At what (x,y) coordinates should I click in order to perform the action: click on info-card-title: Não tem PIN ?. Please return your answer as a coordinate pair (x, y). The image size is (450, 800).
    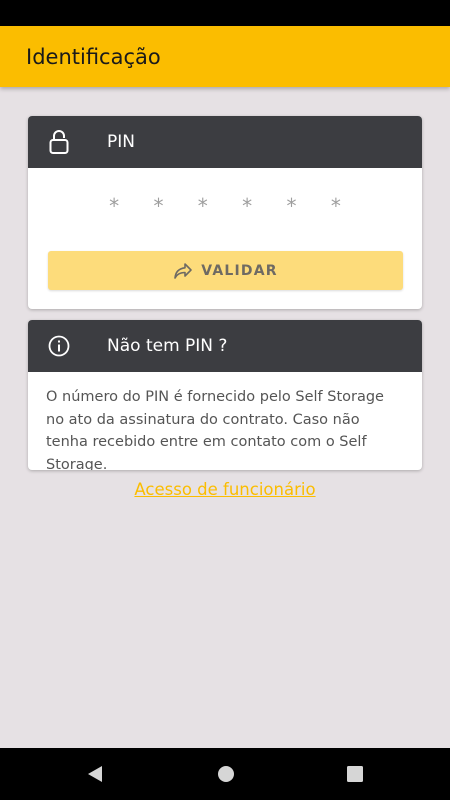
    Looking at the image, I should click on (167, 346).